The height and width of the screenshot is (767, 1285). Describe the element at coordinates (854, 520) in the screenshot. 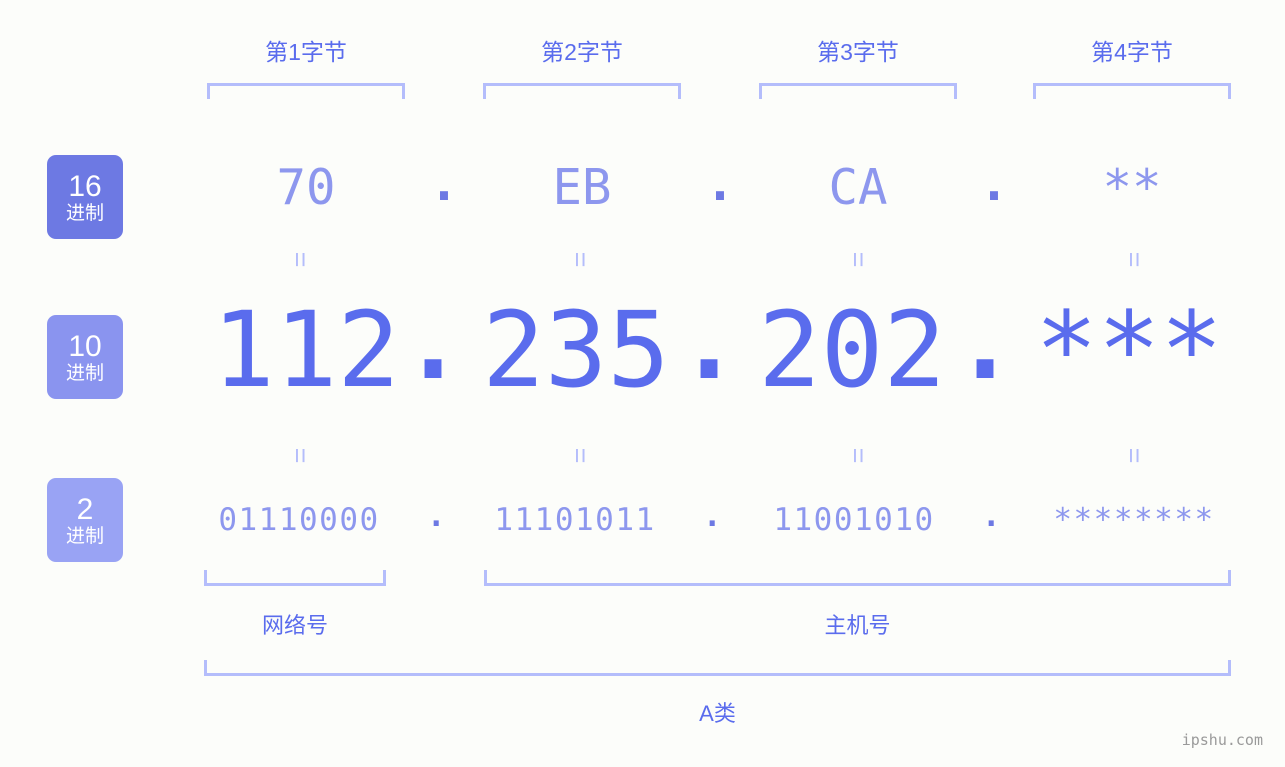

I see `binary-byte-3: 11001010` at that location.